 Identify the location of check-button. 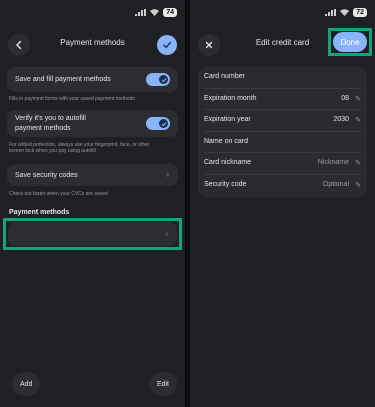
(167, 45).